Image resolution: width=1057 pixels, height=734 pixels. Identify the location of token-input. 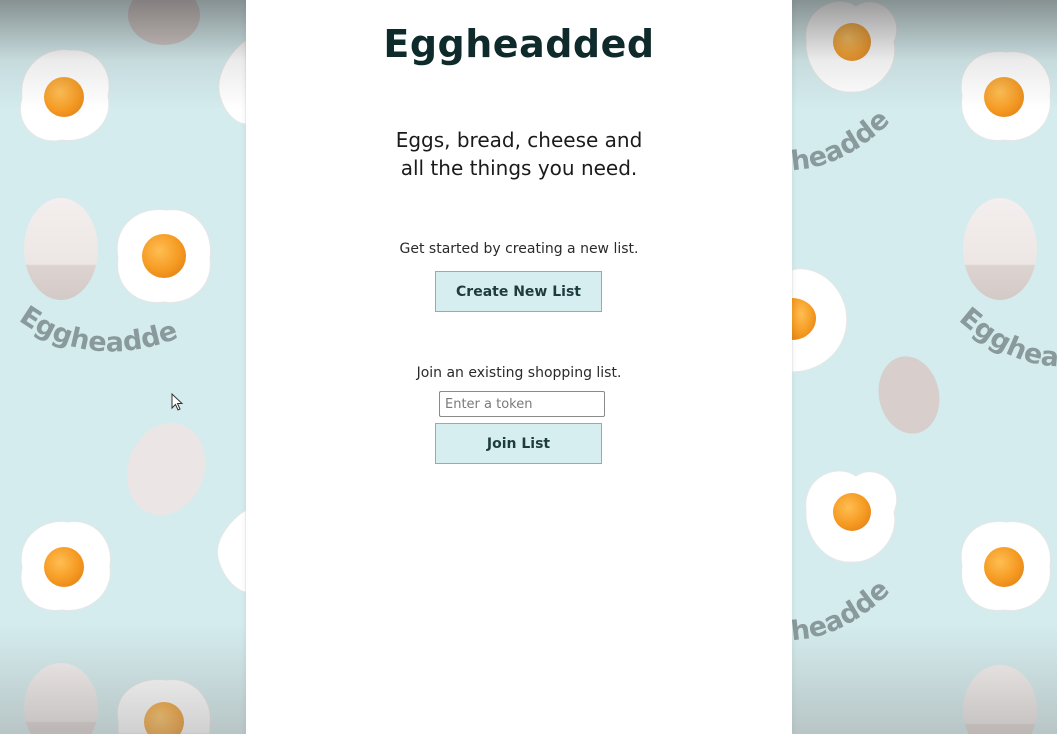
(522, 404).